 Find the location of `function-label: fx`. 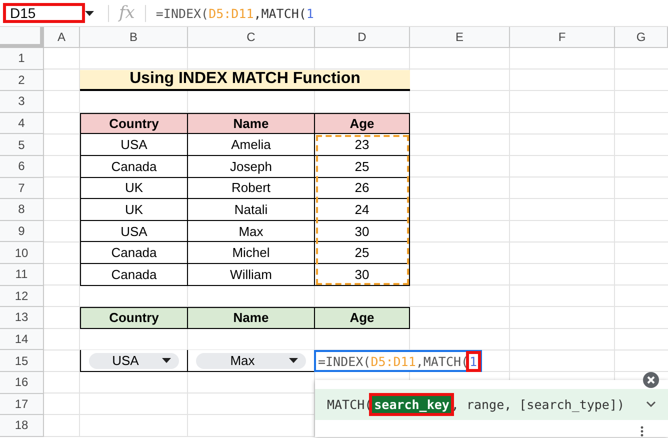

function-label: fx is located at coordinates (127, 13).